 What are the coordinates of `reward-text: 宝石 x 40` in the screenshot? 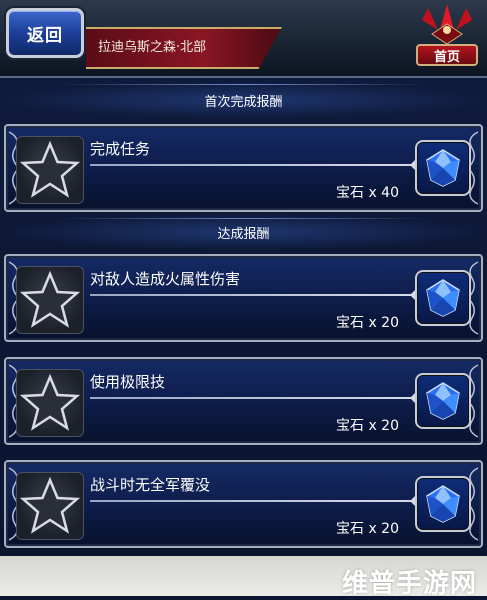 It's located at (367, 193).